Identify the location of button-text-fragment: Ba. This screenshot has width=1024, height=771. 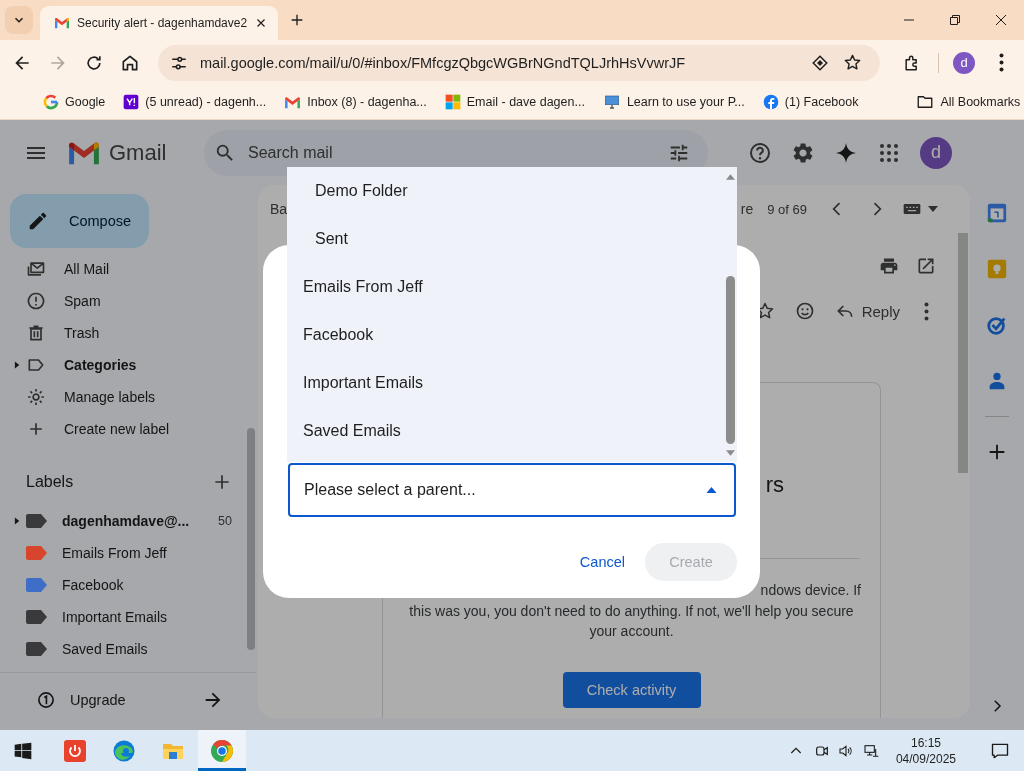
(279, 209).